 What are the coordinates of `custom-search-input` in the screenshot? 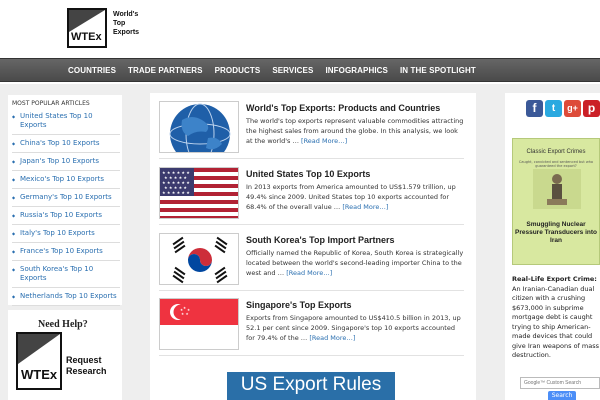 It's located at (560, 383).